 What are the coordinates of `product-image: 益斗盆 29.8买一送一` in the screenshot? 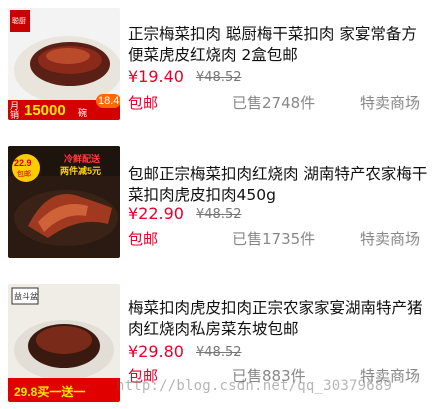 It's located at (64, 343).